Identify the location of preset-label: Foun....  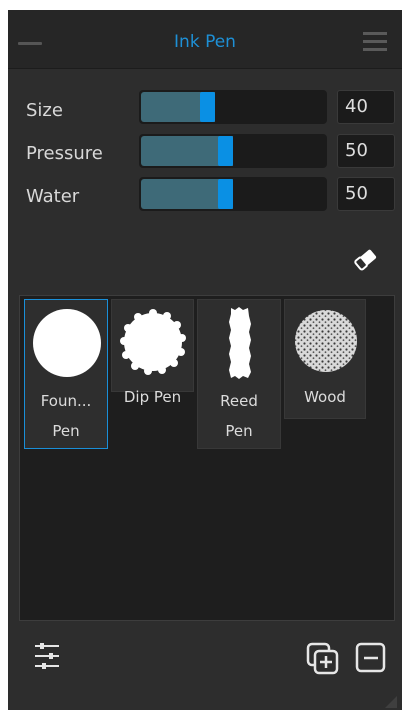
(66, 401).